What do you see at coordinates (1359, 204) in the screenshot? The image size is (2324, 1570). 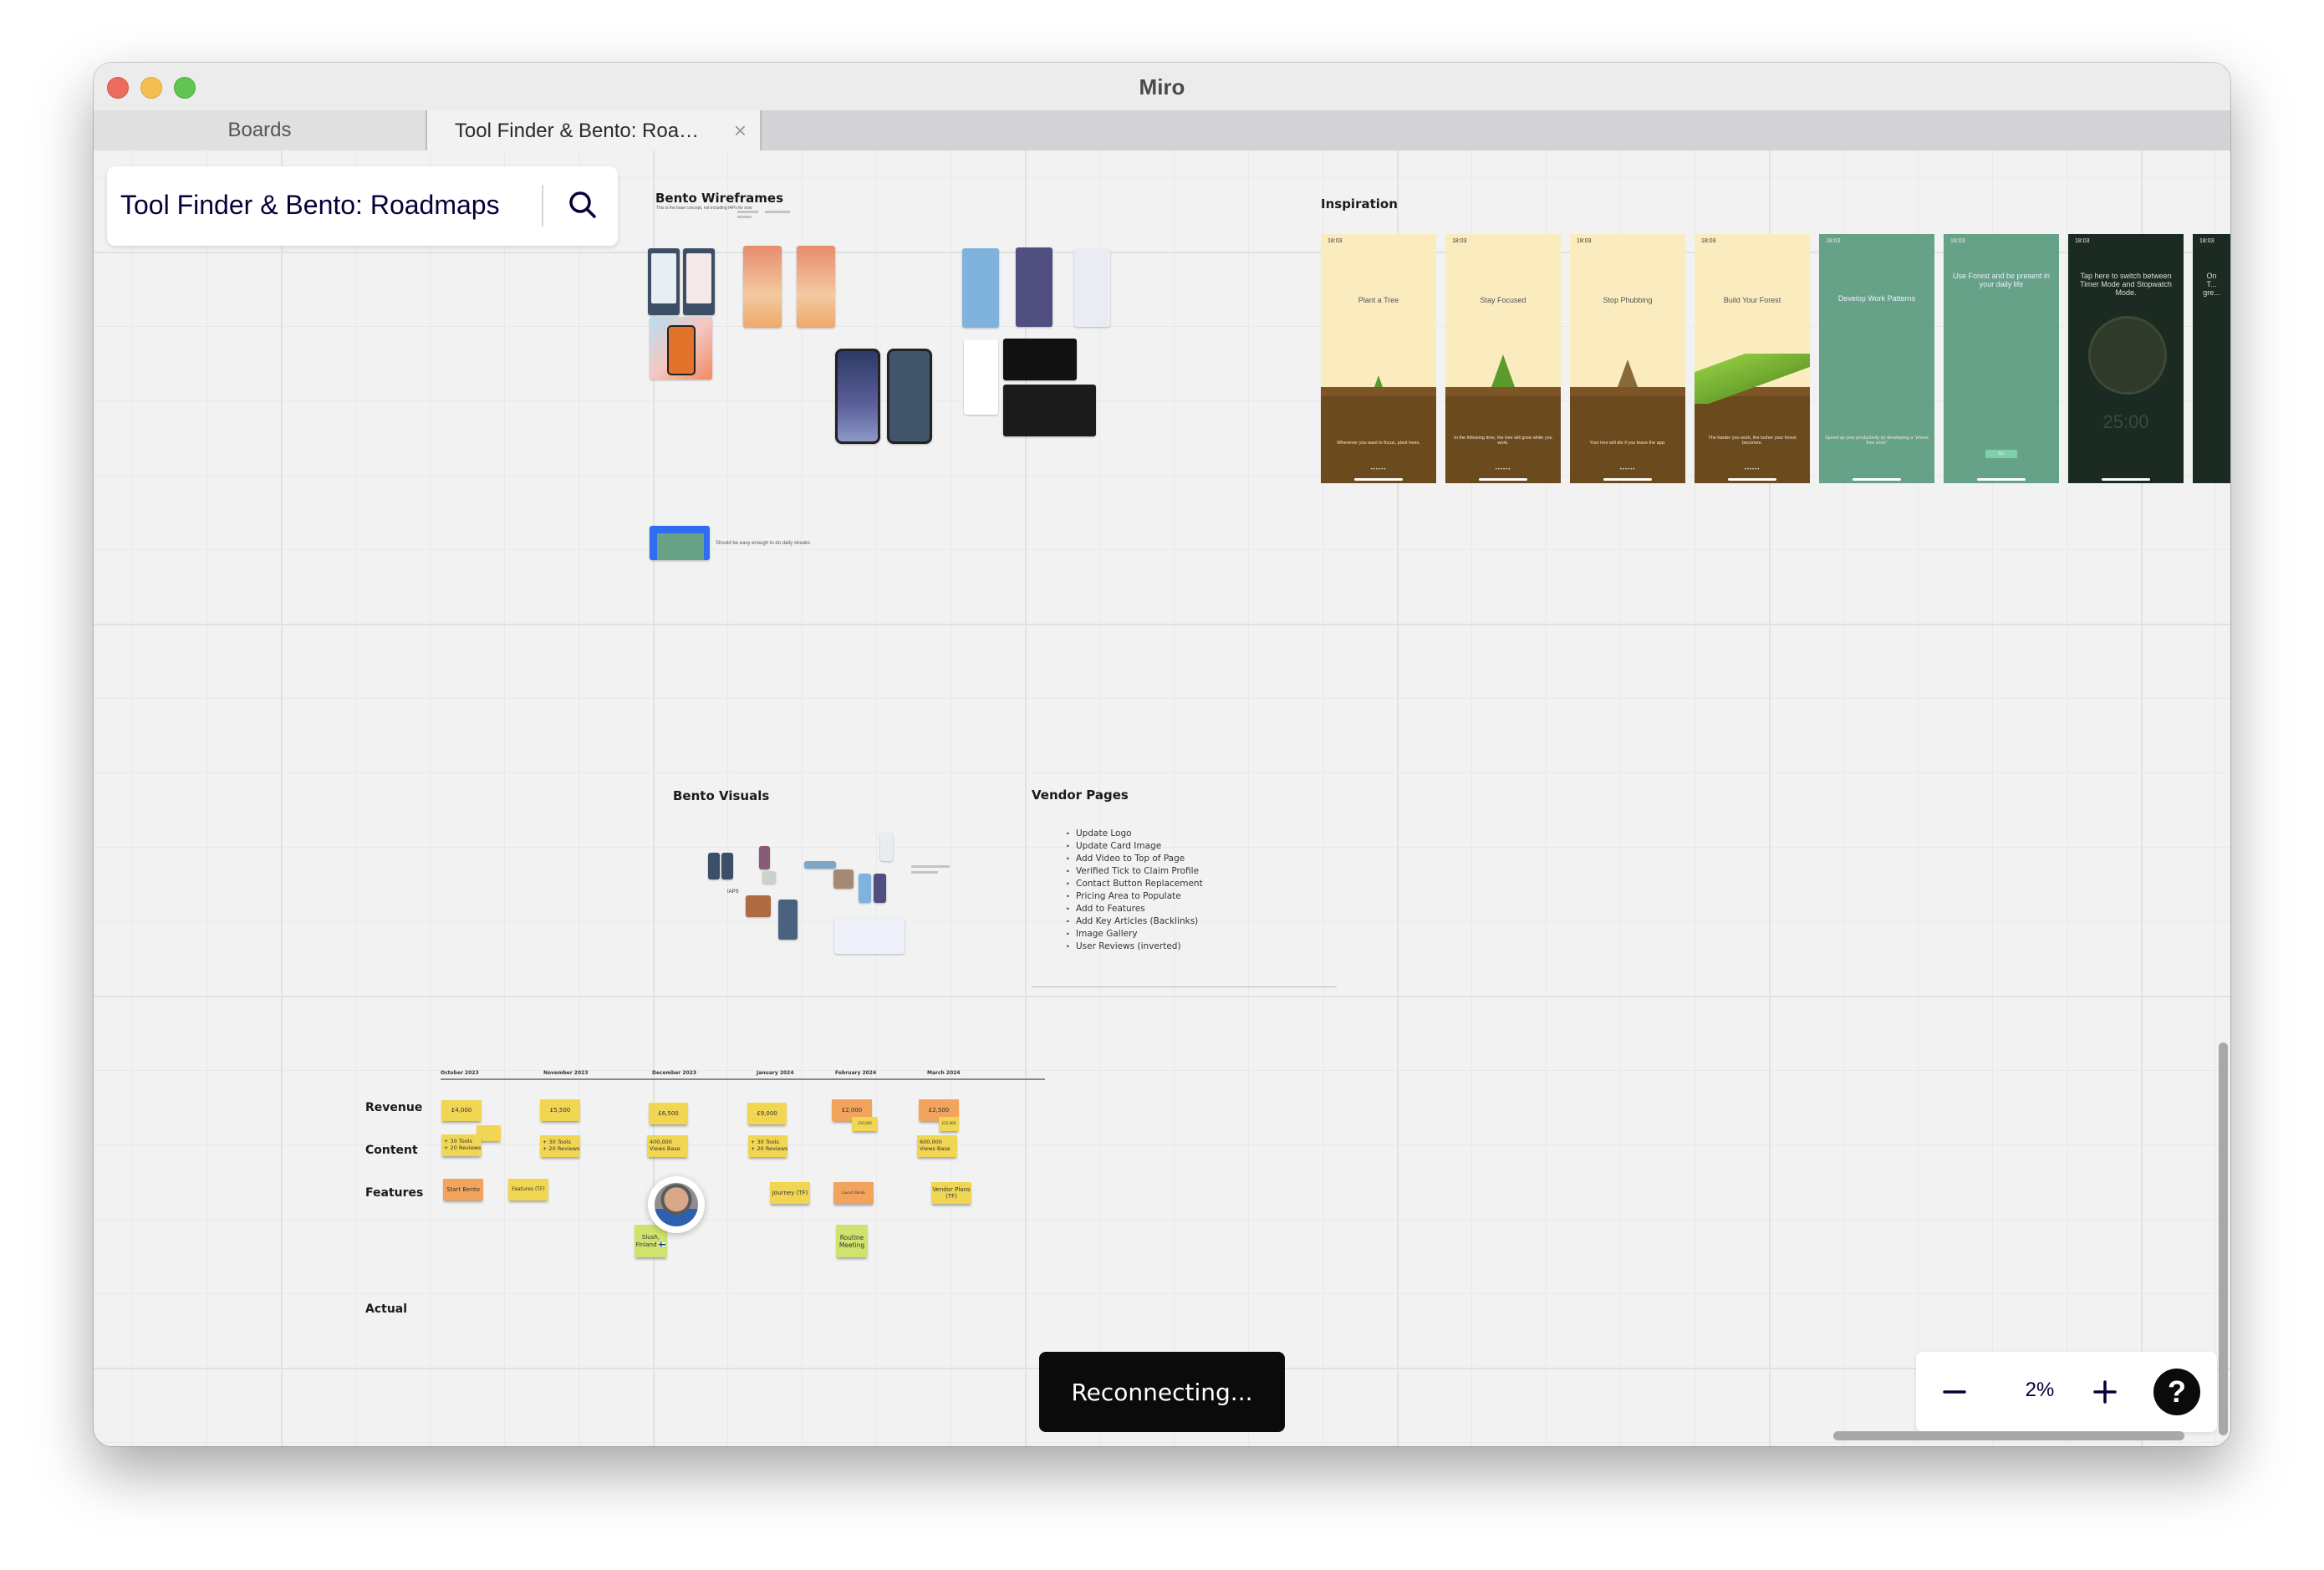 I see `frame-title-inspiration: Inspiration` at bounding box center [1359, 204].